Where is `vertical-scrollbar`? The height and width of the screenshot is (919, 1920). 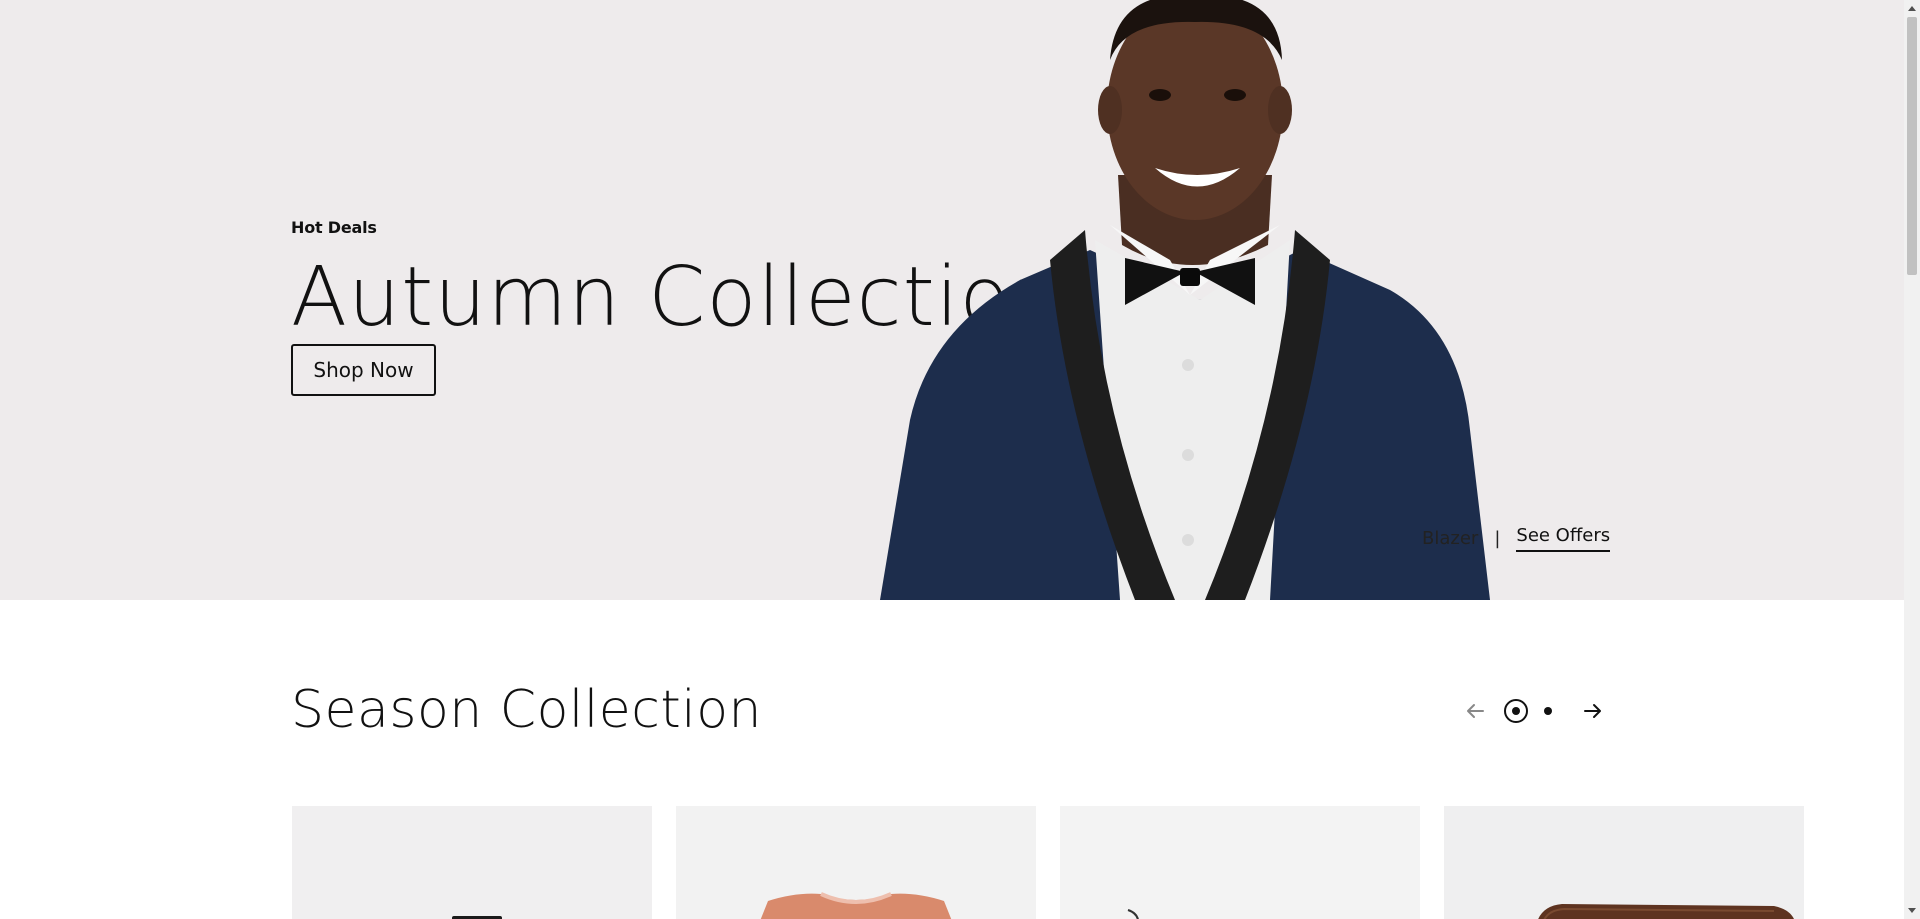
vertical-scrollbar is located at coordinates (1912, 459).